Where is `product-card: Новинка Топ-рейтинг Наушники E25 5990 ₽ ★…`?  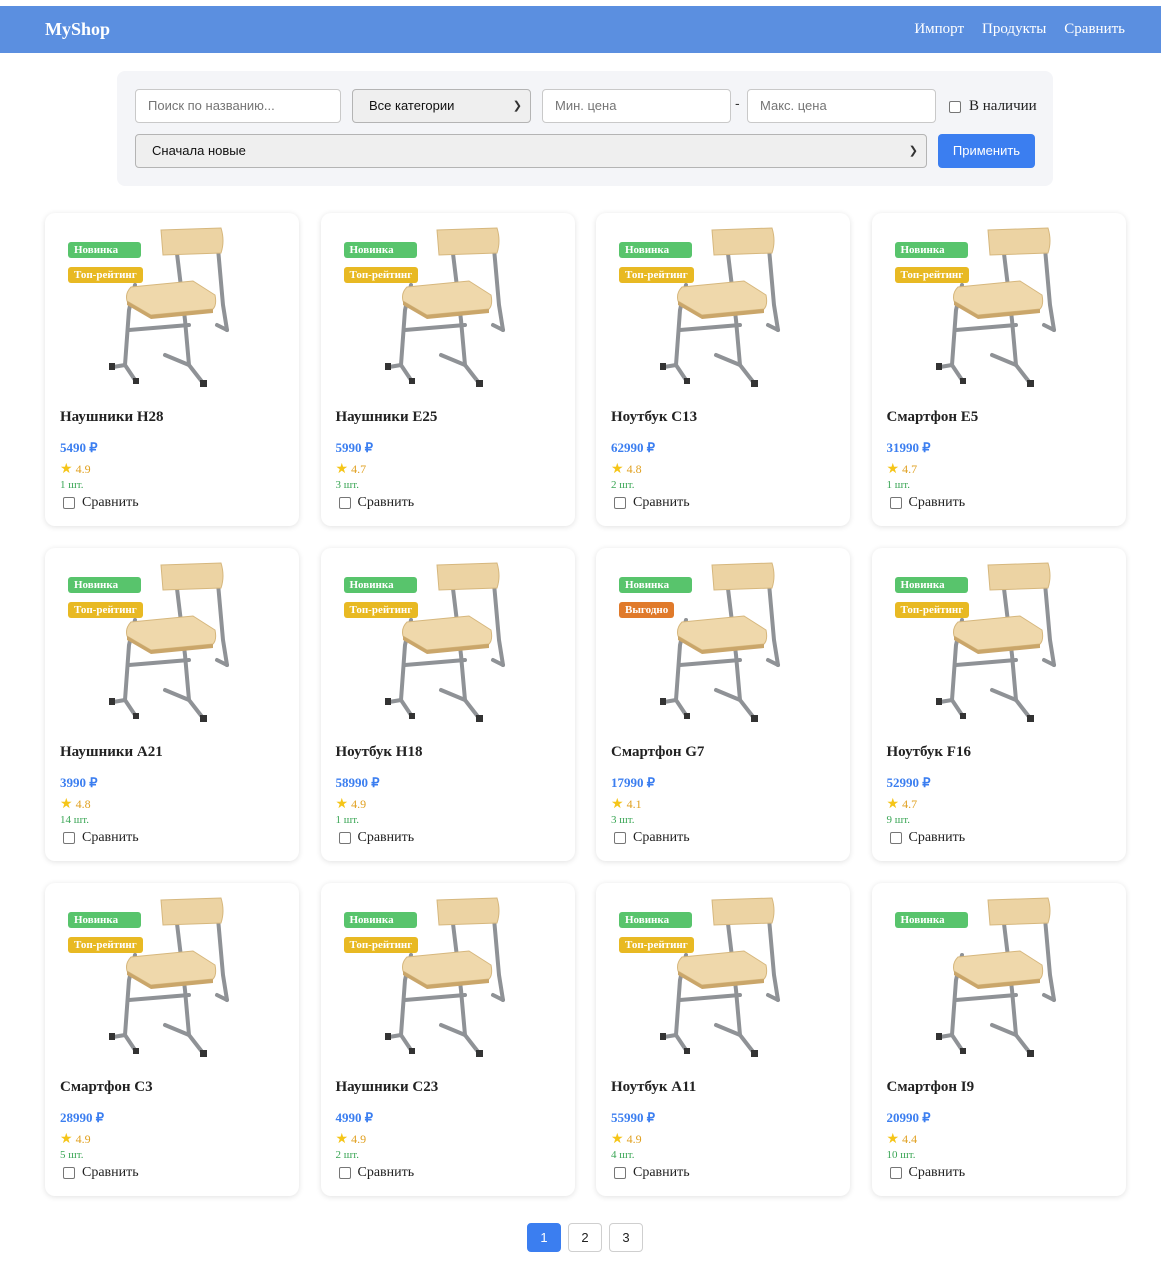
product-card: Новинка Топ-рейтинг Наушники E25 5990 ₽ ★… is located at coordinates (447, 369).